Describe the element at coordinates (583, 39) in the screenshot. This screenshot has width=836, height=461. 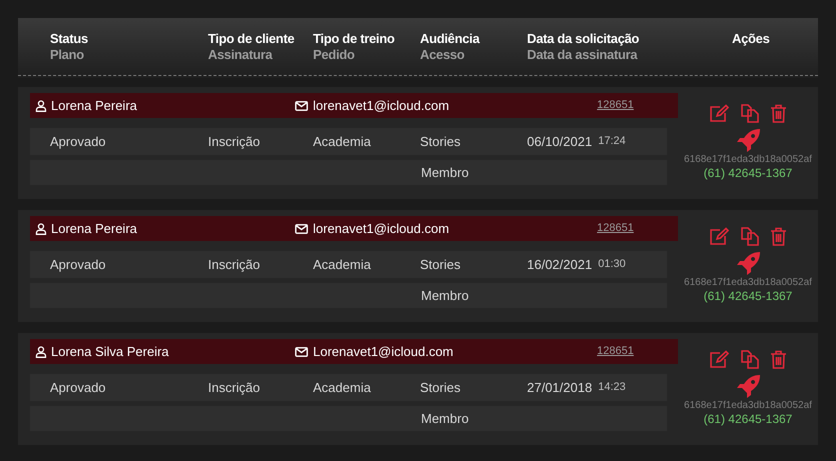
I see `column-heading: Data da solicitação` at that location.